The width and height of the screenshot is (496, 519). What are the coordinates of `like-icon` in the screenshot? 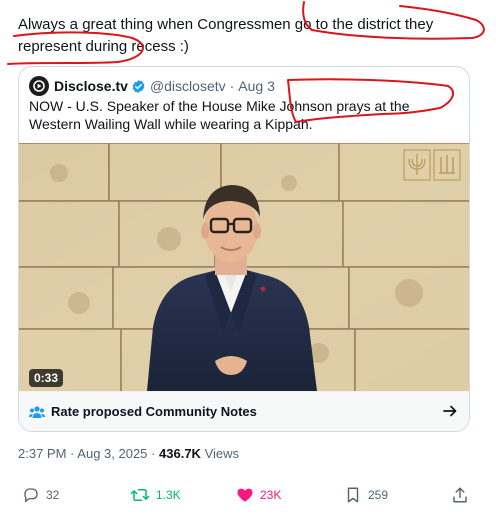 It's located at (245, 495).